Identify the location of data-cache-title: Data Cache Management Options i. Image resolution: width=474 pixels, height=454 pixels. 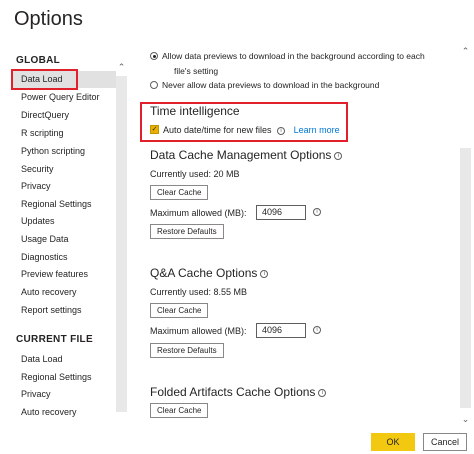
(246, 155).